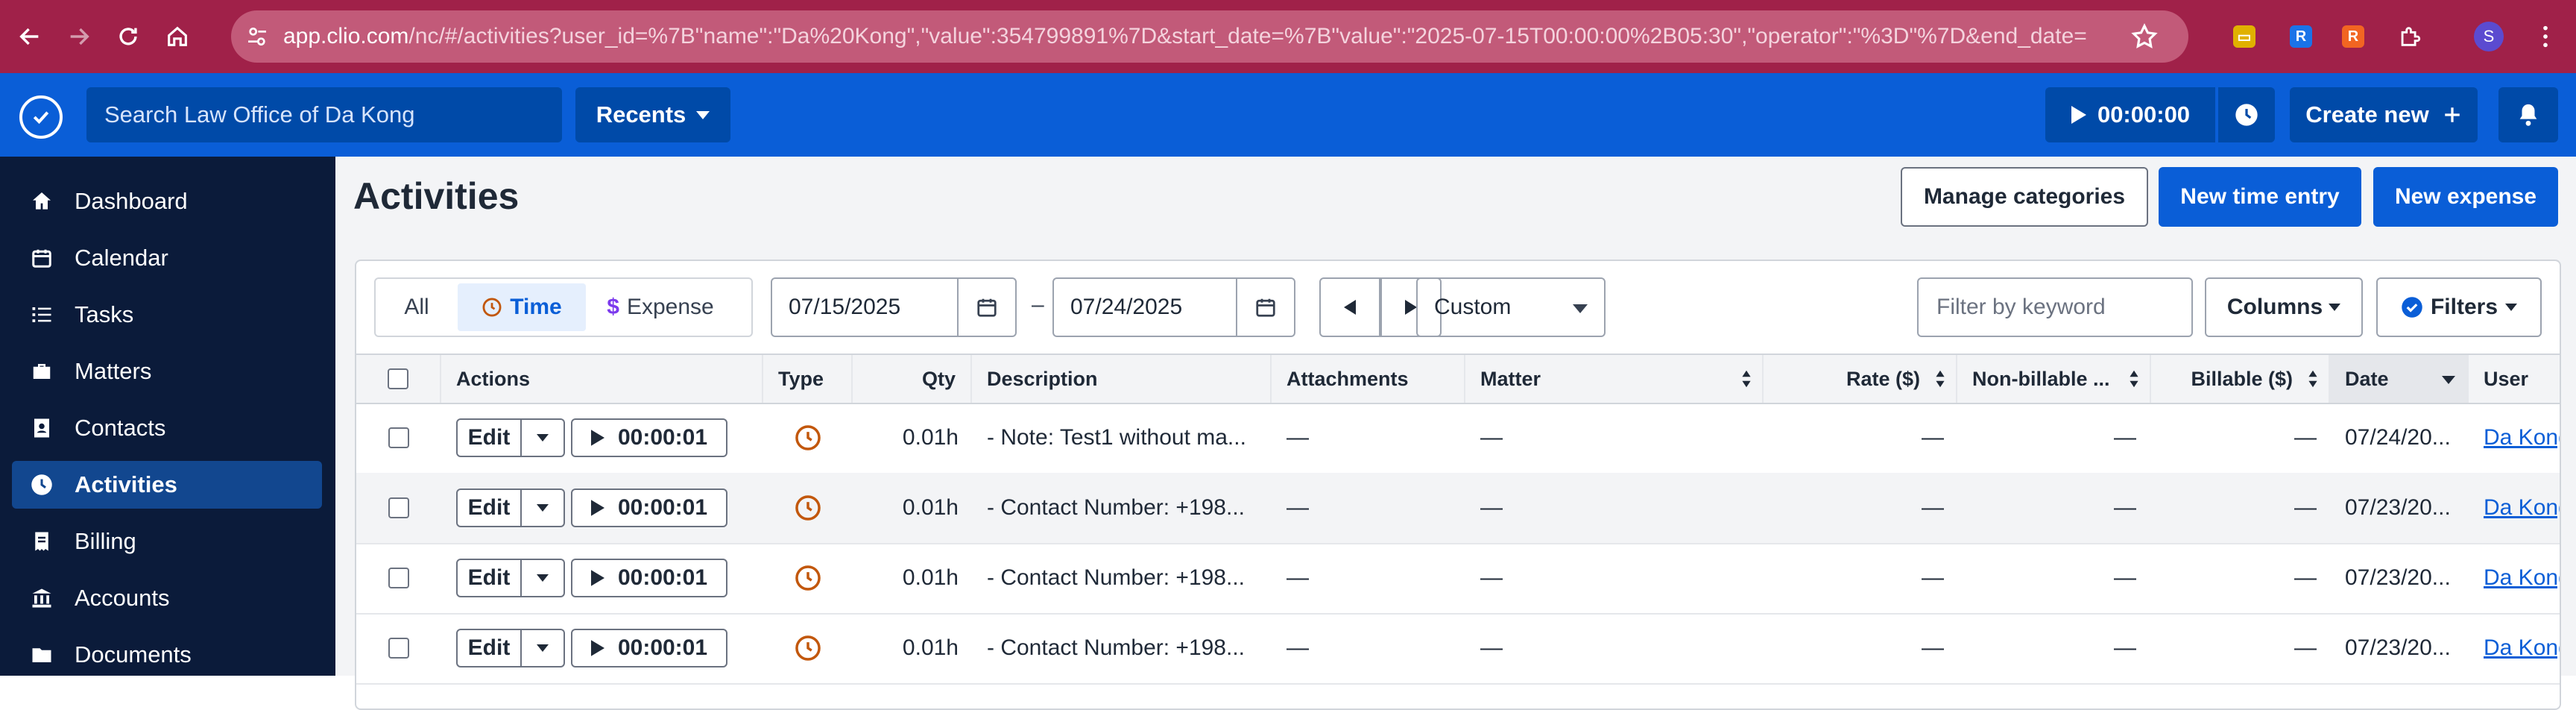 The image size is (2576, 710). What do you see at coordinates (1173, 307) in the screenshot?
I see `end-date-field: 07/24/2025` at bounding box center [1173, 307].